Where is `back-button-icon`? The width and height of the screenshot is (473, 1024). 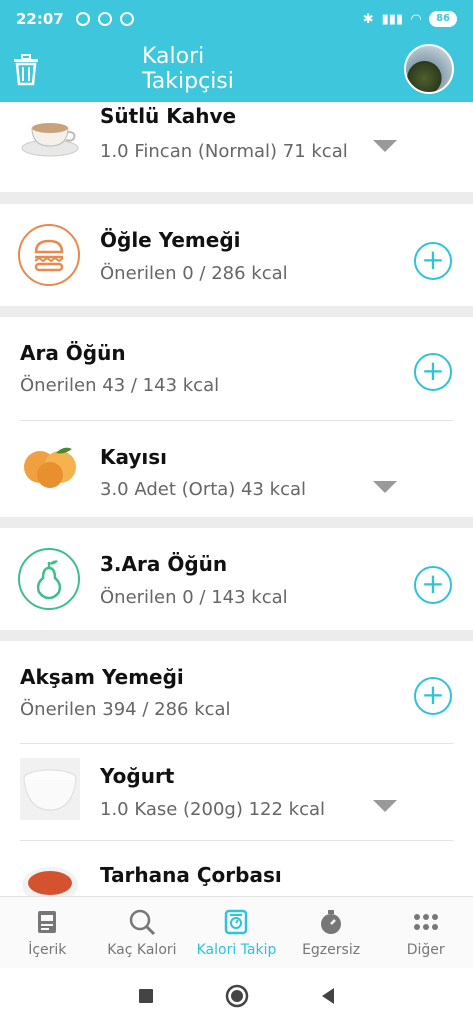 back-button-icon is located at coordinates (328, 996).